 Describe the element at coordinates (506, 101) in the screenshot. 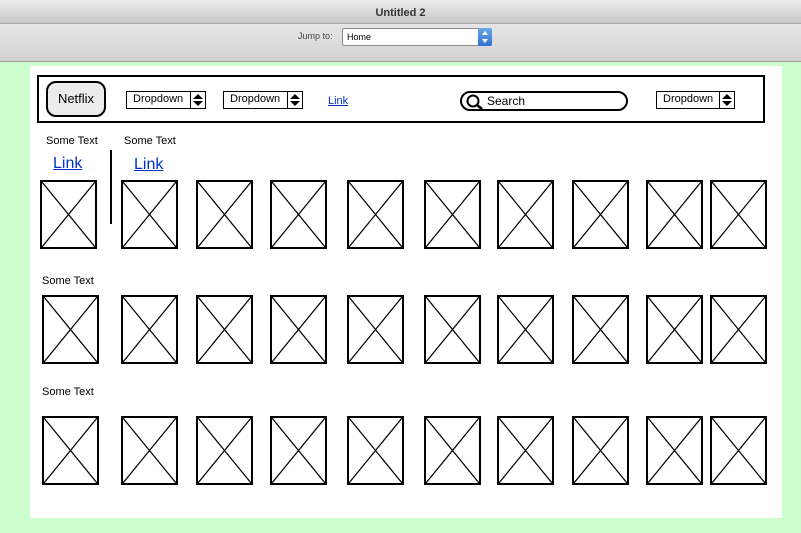

I see `search-placeholder: Search` at that location.